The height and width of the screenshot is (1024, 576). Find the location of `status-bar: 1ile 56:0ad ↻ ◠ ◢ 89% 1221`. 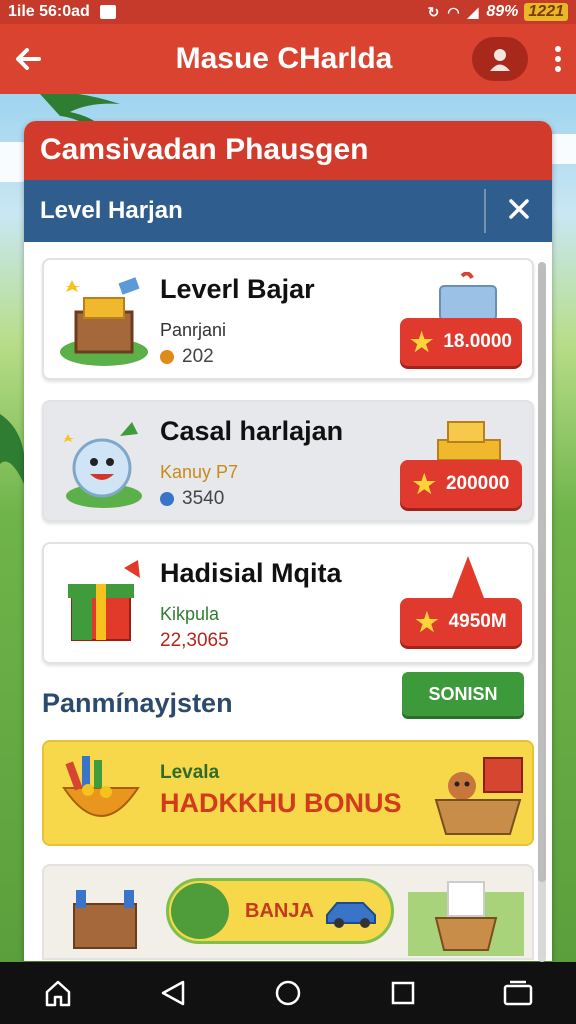

status-bar: 1ile 56:0ad ↻ ◠ ◢ 89% 1221 is located at coordinates (288, 12).